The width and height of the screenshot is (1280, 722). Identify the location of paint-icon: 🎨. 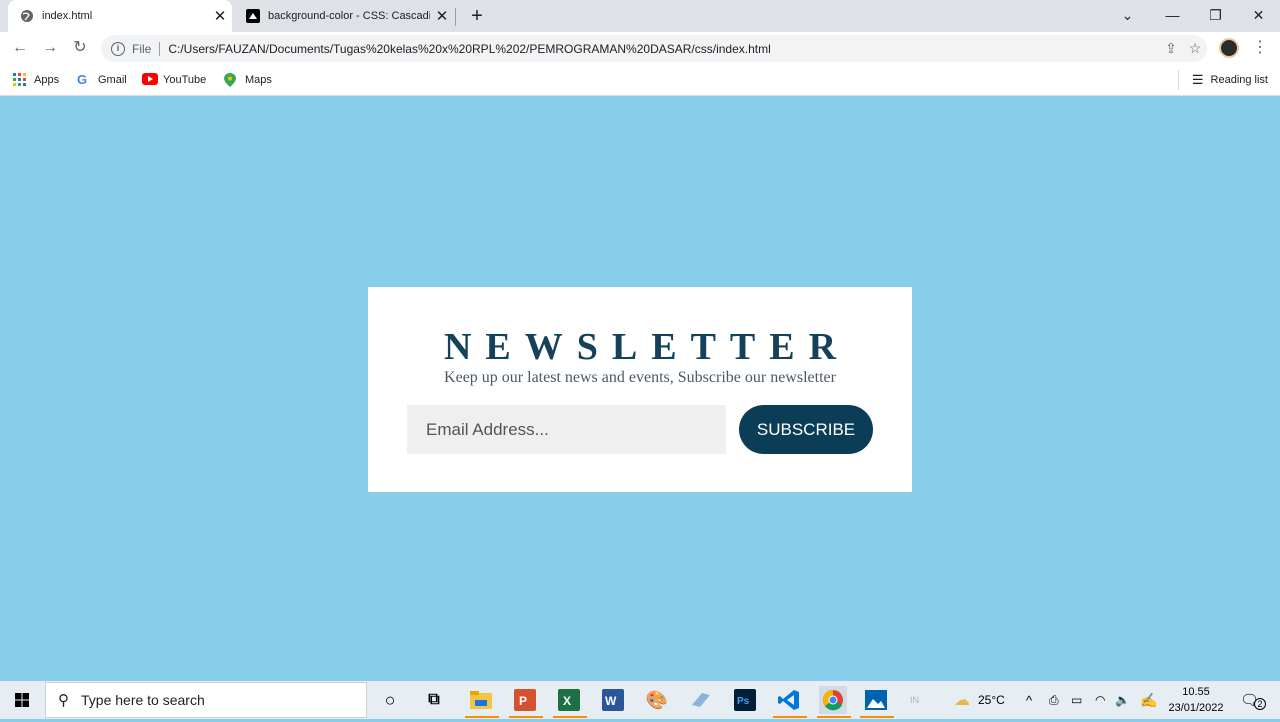
(657, 700).